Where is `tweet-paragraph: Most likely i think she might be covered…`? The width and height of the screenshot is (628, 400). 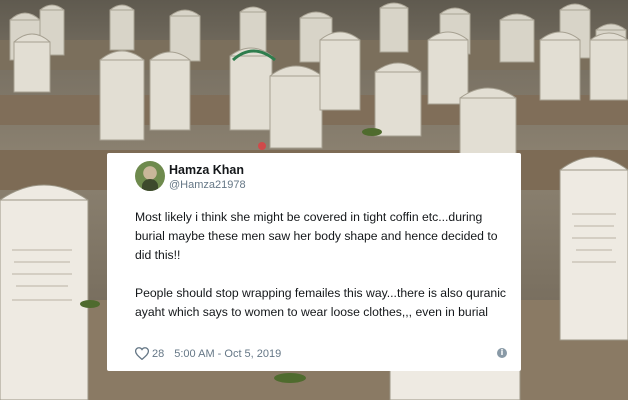
tweet-paragraph: Most likely i think she might be covered… is located at coordinates (316, 236).